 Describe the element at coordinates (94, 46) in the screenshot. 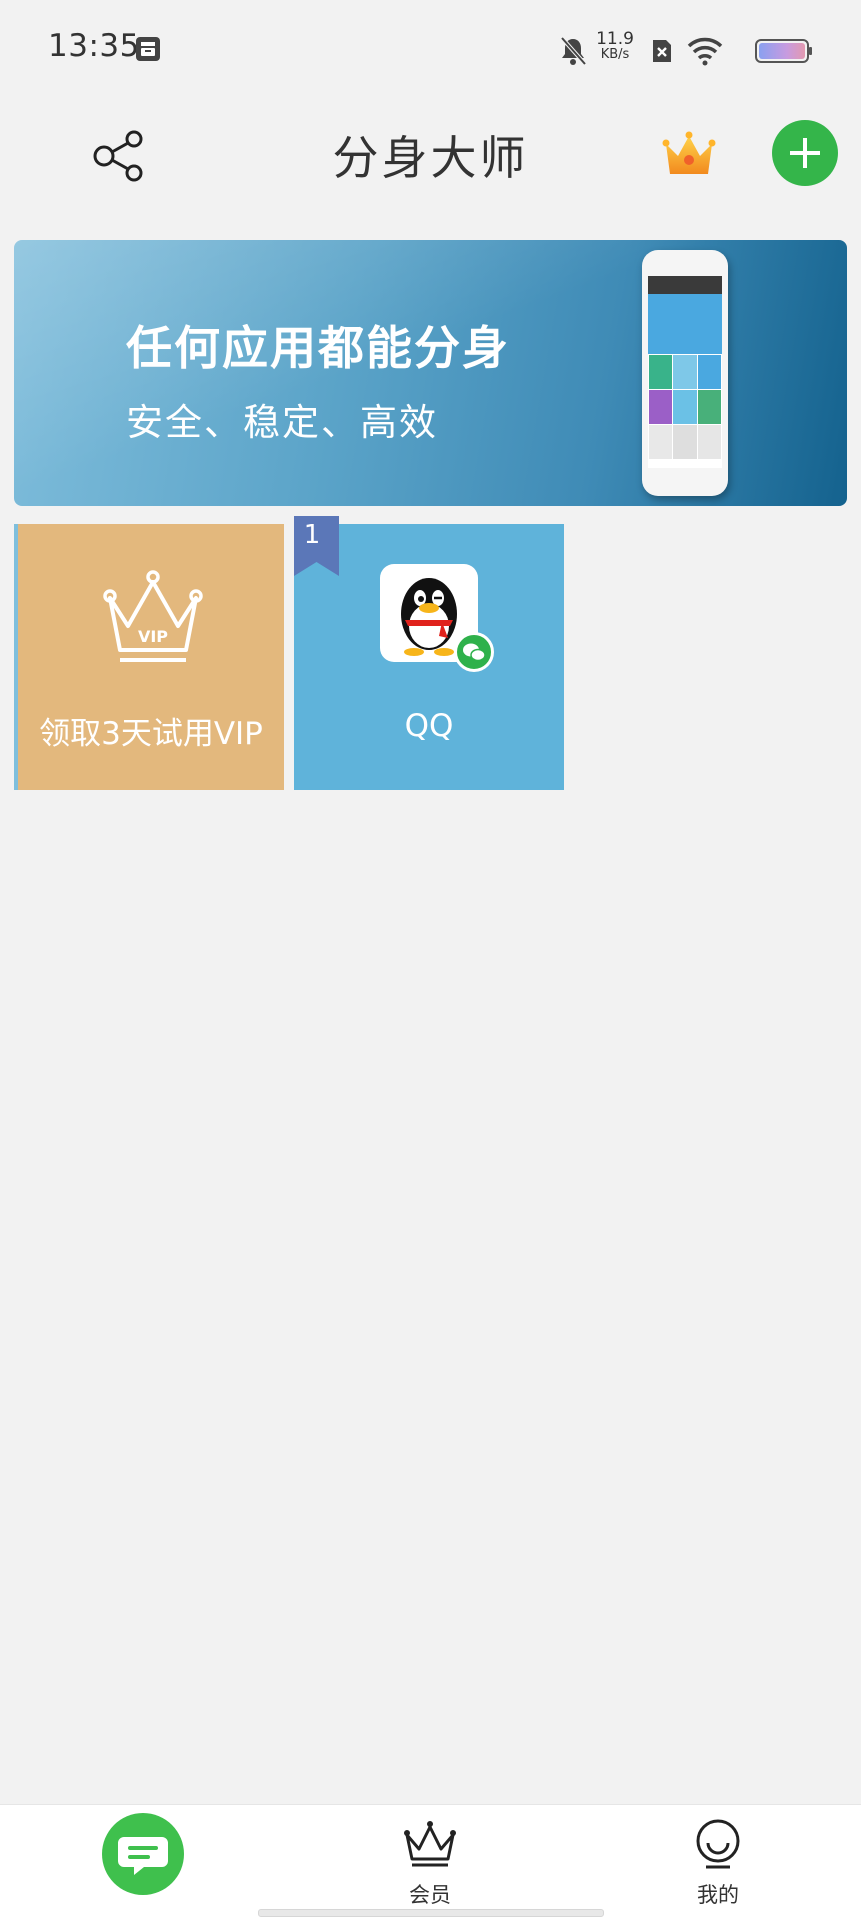

I see `status-time: 13:35` at that location.